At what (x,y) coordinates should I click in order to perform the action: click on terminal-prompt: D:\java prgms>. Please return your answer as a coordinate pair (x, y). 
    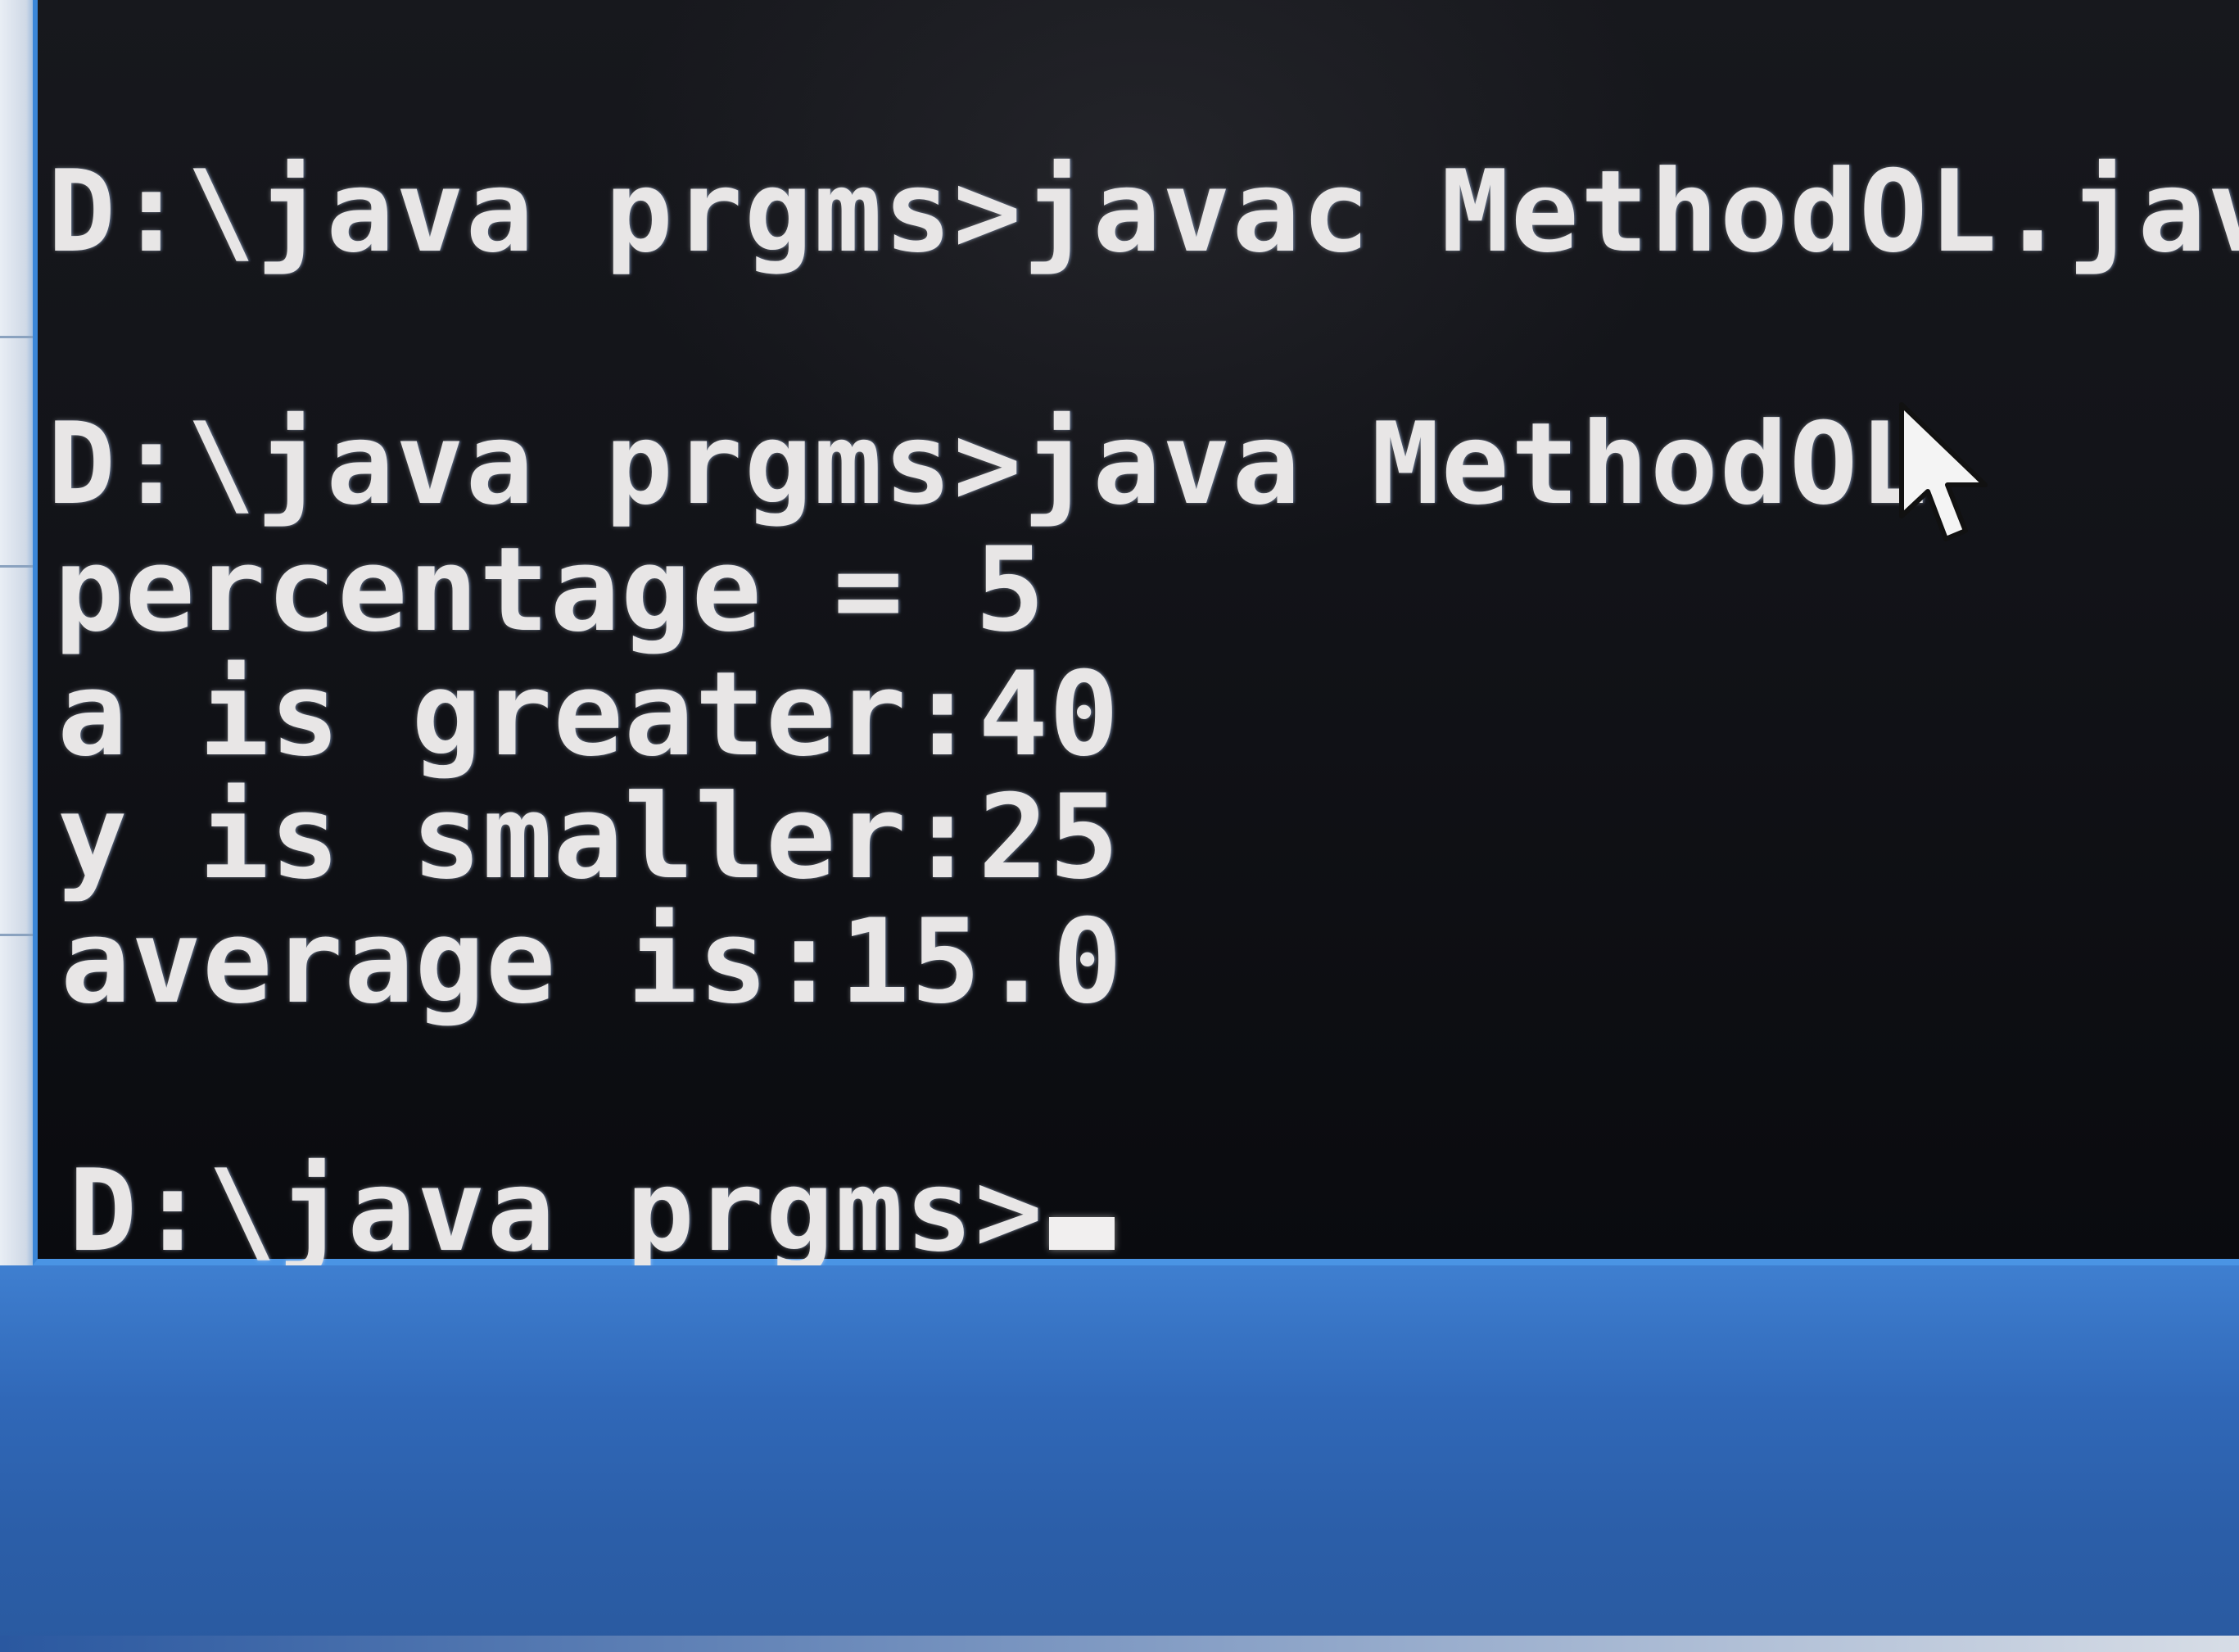
    Looking at the image, I should click on (557, 1211).